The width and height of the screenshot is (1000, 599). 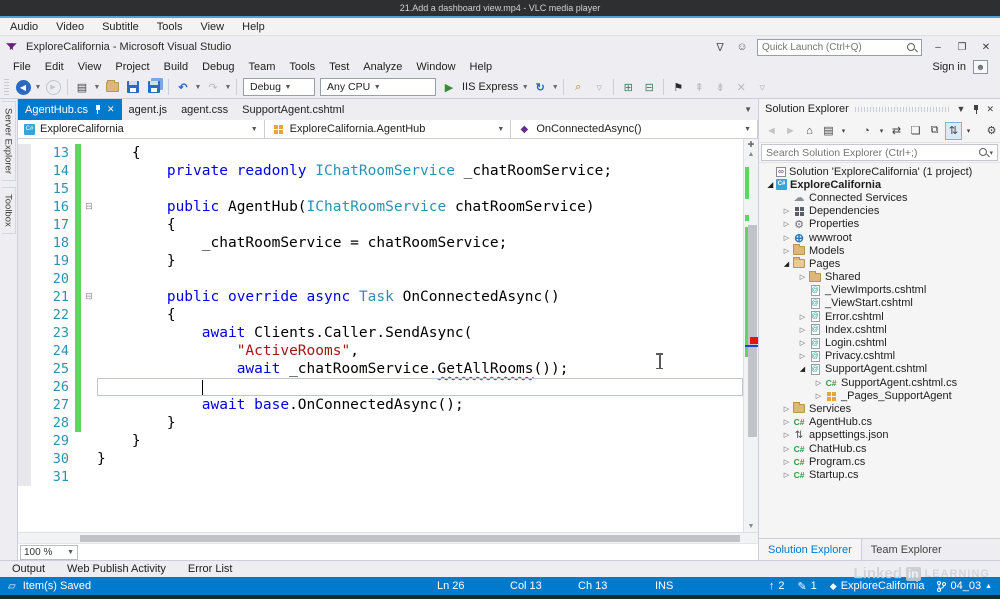 I want to click on breadcrumb-2: ◆ OnConnectedAsync() ▼, so click(x=635, y=129).